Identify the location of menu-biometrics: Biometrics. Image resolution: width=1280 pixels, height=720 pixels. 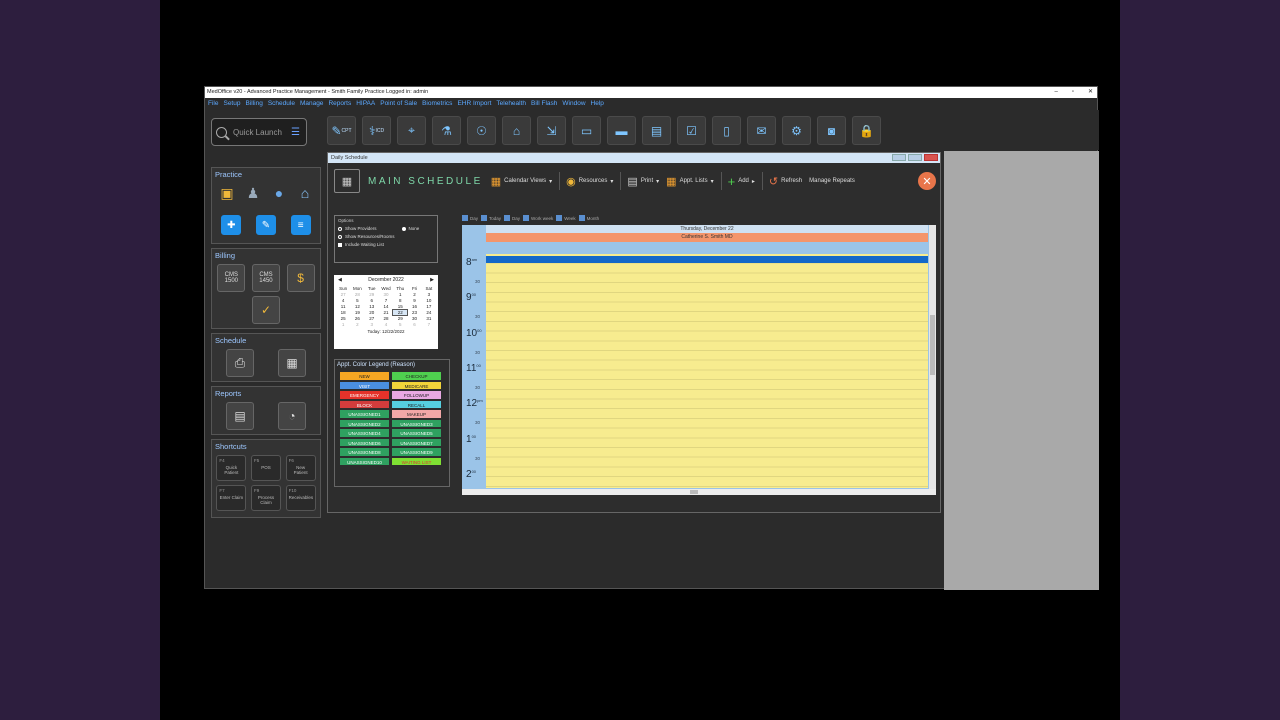
(437, 104).